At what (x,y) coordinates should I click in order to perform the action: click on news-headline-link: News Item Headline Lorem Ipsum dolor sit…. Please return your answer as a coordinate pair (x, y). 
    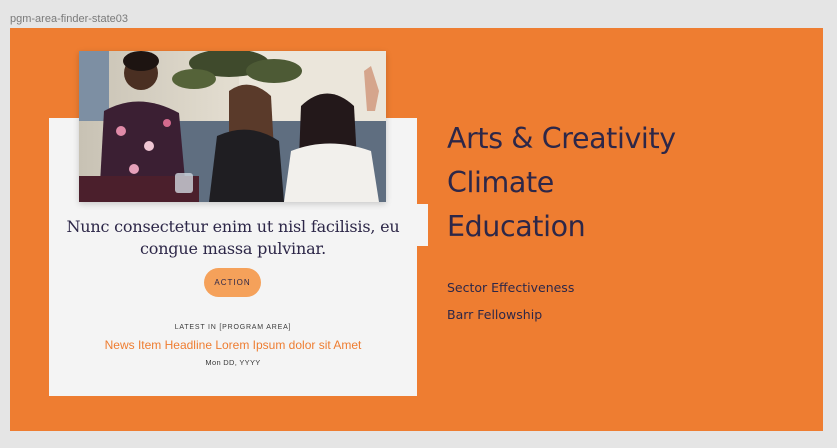
    Looking at the image, I should click on (233, 345).